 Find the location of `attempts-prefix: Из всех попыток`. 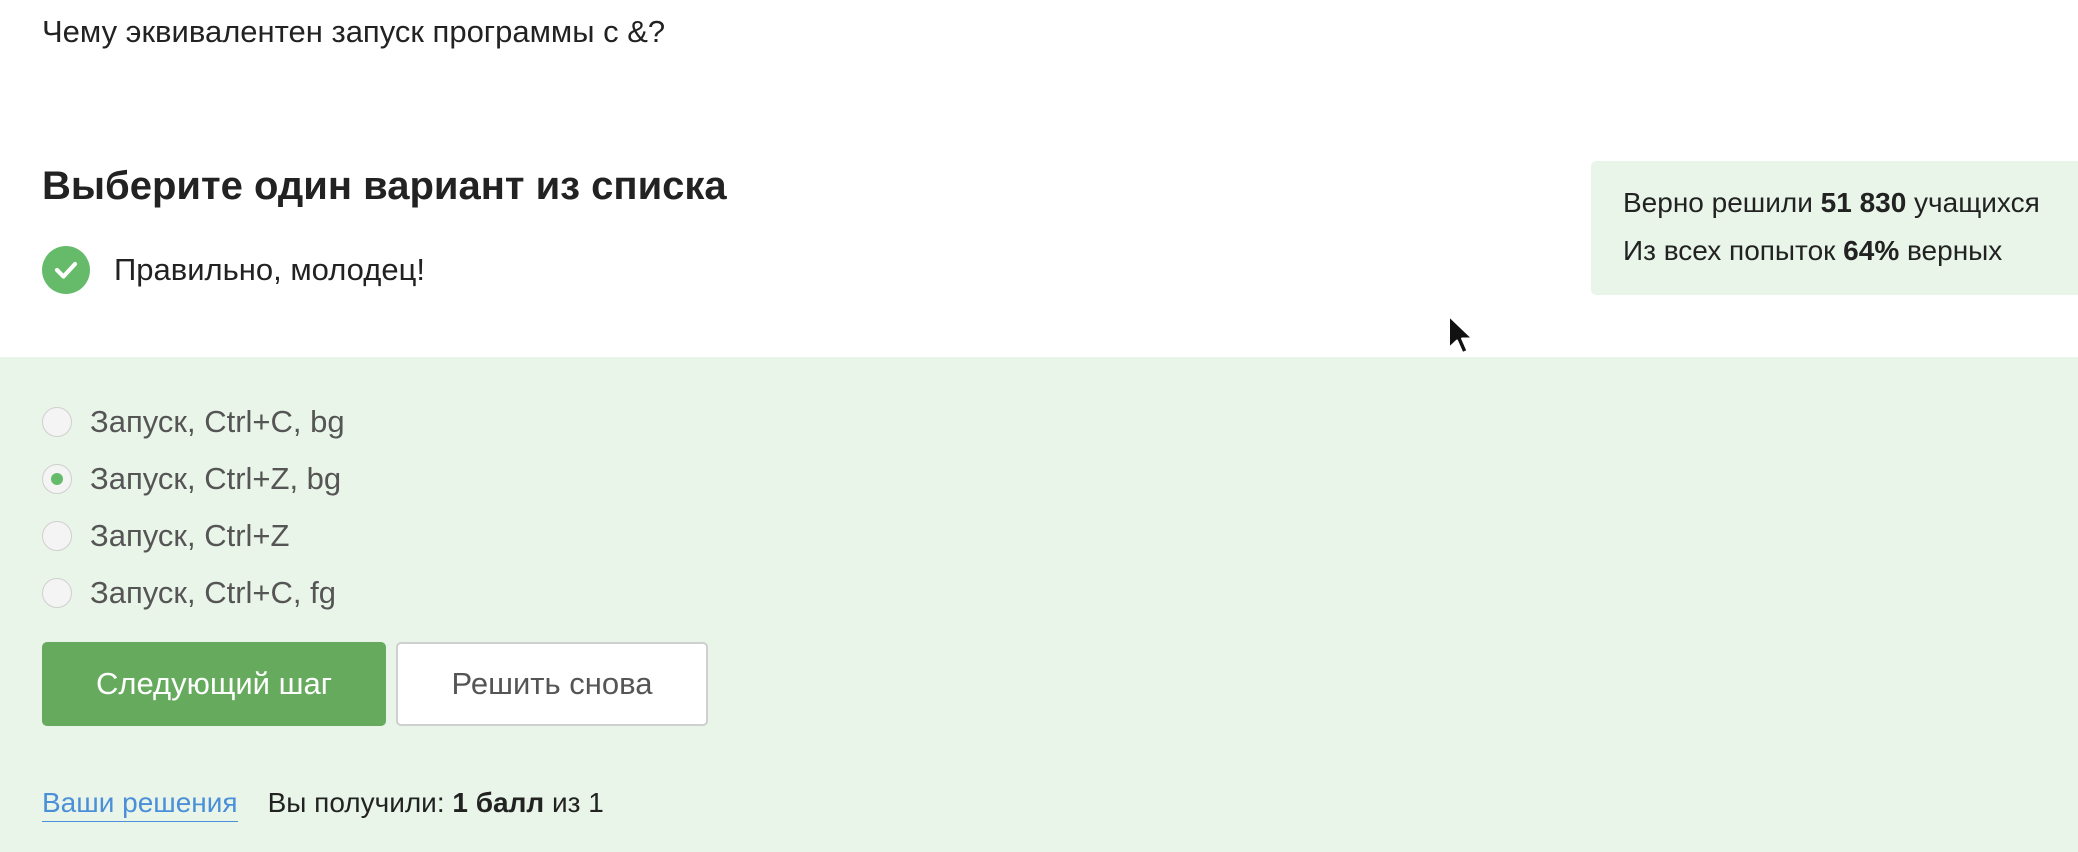

attempts-prefix: Из всех попыток is located at coordinates (1733, 250).